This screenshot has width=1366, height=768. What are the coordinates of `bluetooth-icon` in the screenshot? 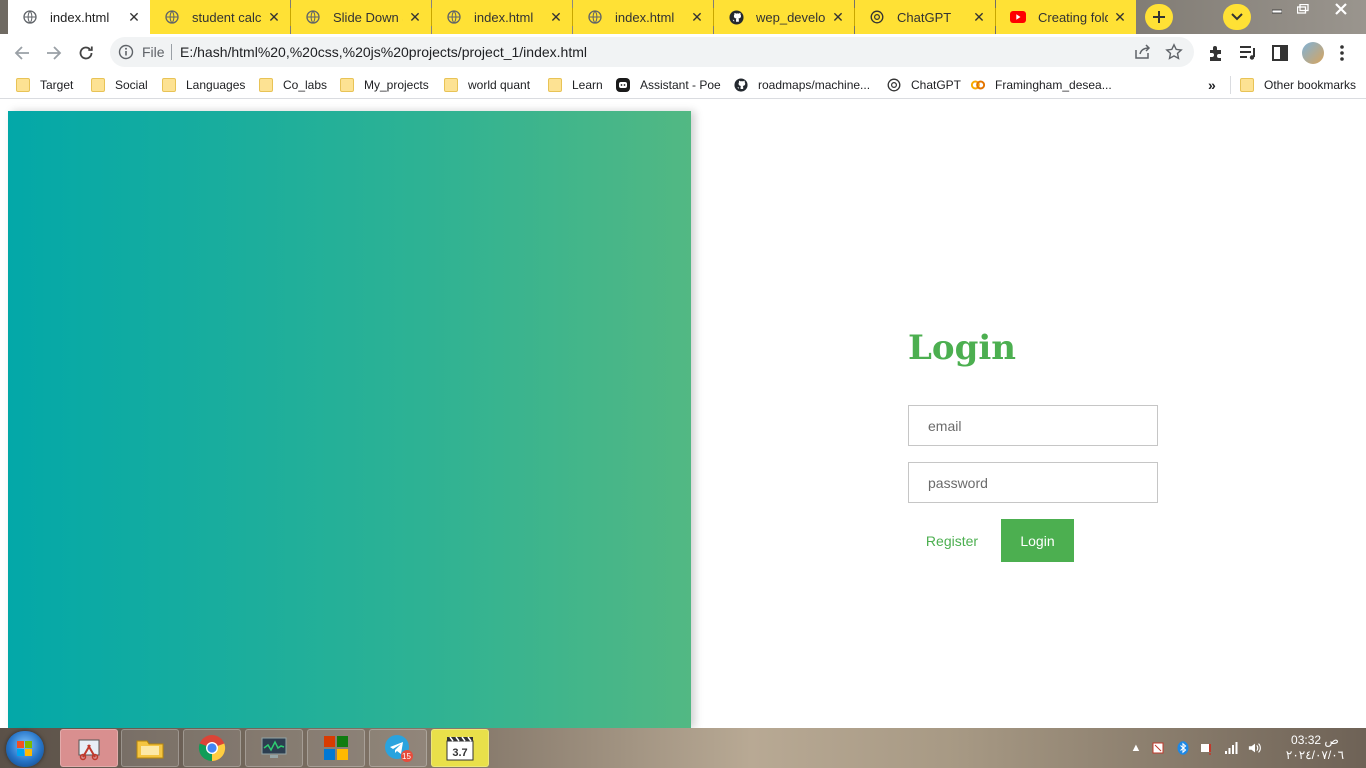 It's located at (1183, 748).